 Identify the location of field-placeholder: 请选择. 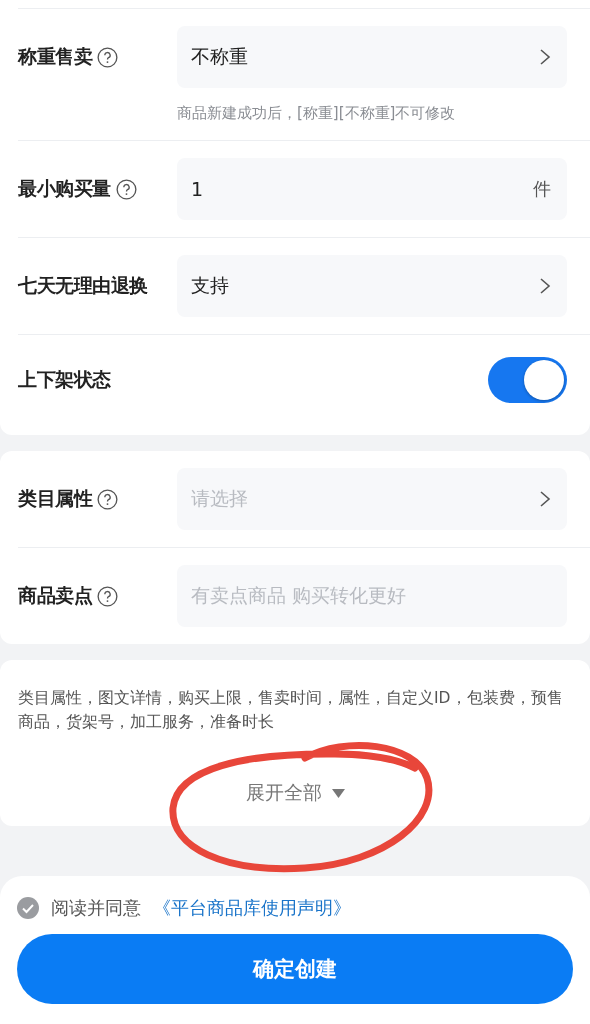
(219, 498).